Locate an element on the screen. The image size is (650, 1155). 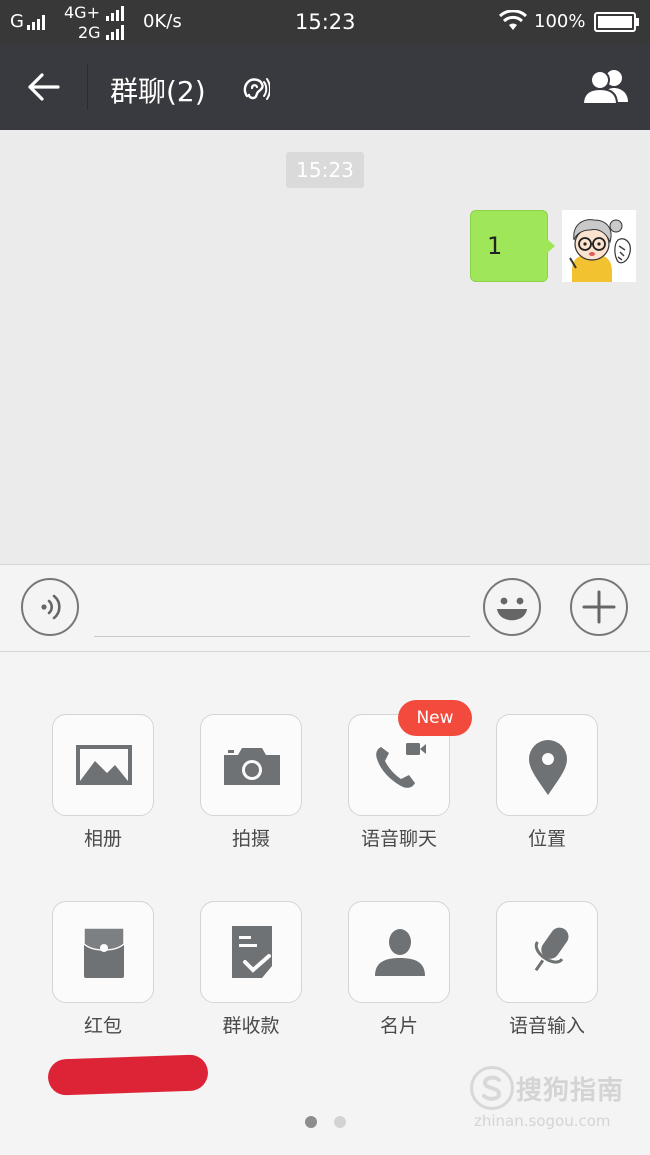
watermark-title: 搜狗指南 is located at coordinates (570, 1091).